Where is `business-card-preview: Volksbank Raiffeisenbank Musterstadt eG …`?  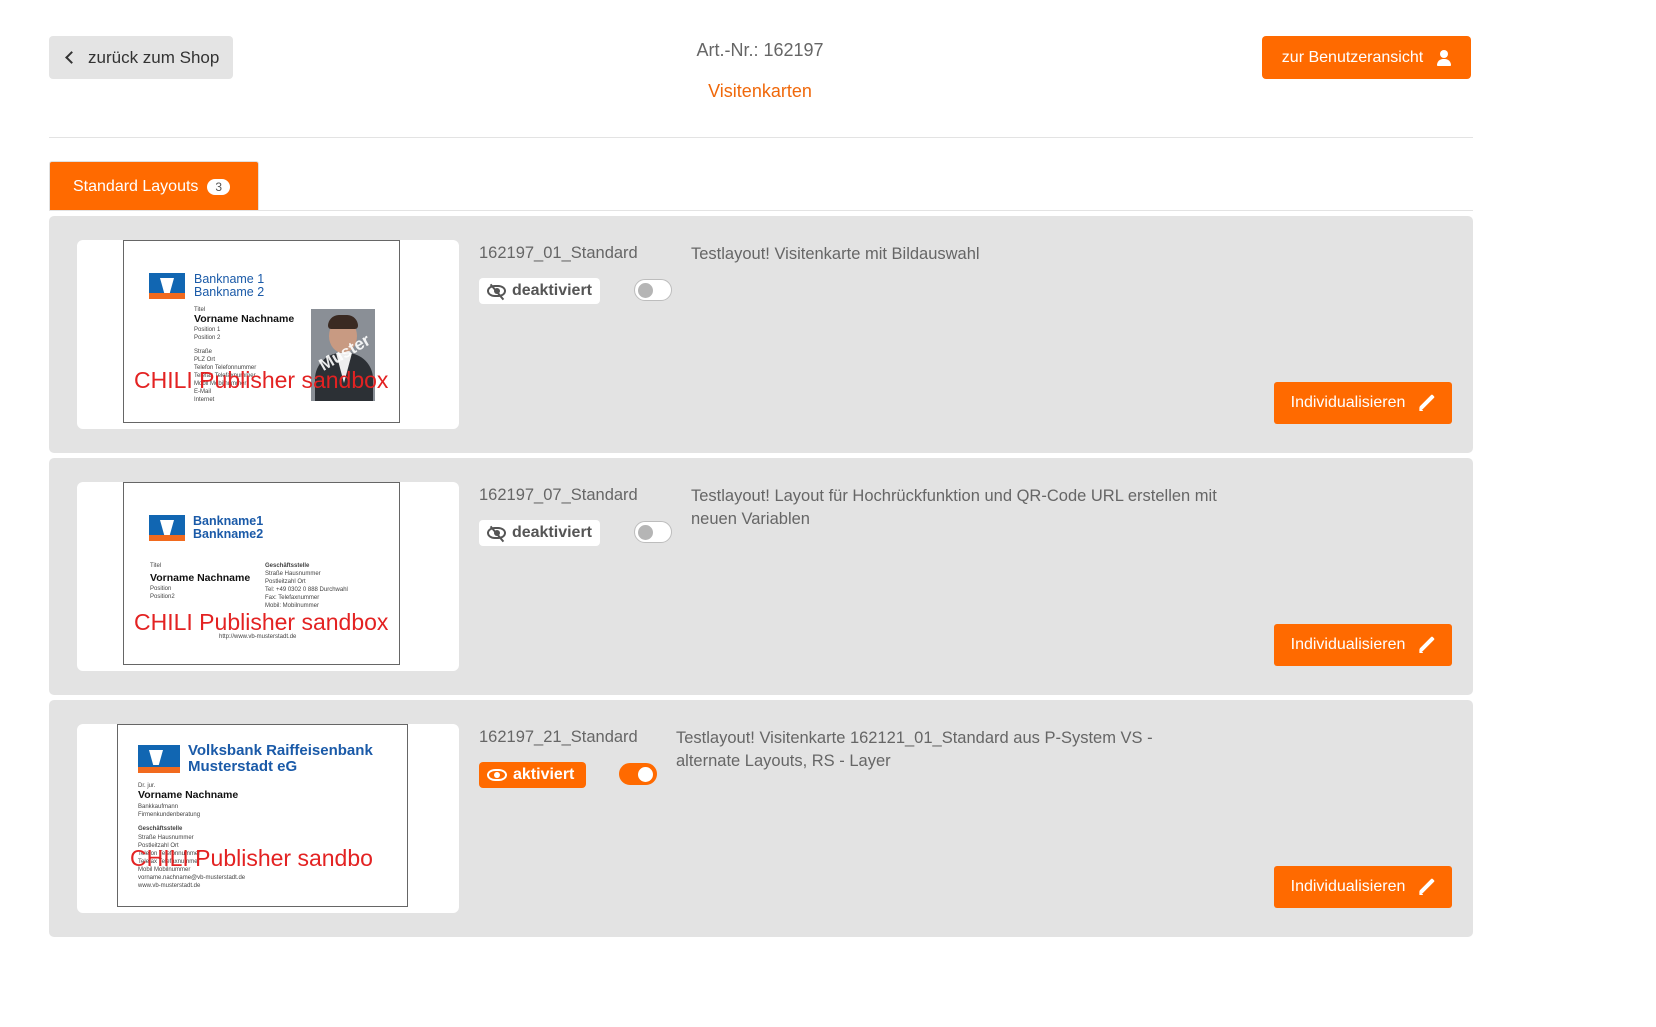 business-card-preview: Volksbank Raiffeisenbank Musterstadt eG … is located at coordinates (262, 815).